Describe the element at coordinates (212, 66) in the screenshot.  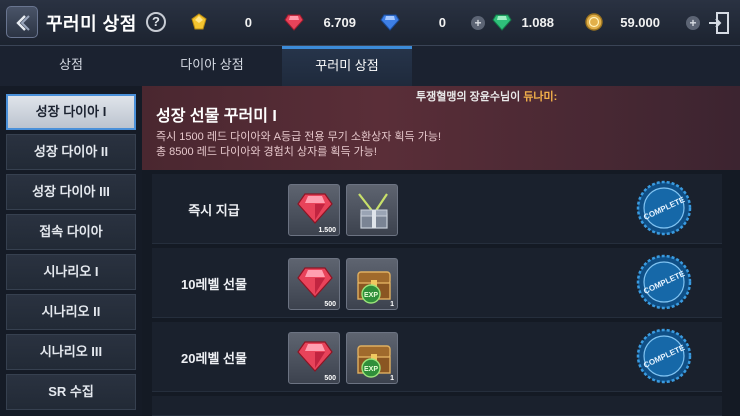
I see `tab-diamond-shop: 다이아 상점` at that location.